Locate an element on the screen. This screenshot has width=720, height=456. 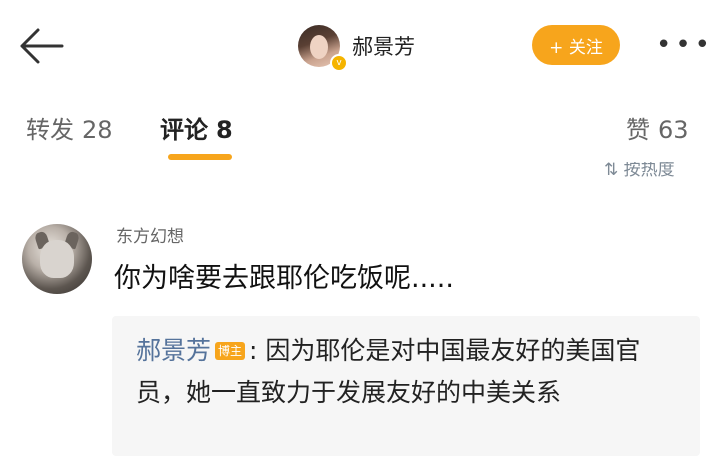
tab-like: 赞 63 is located at coordinates (657, 127).